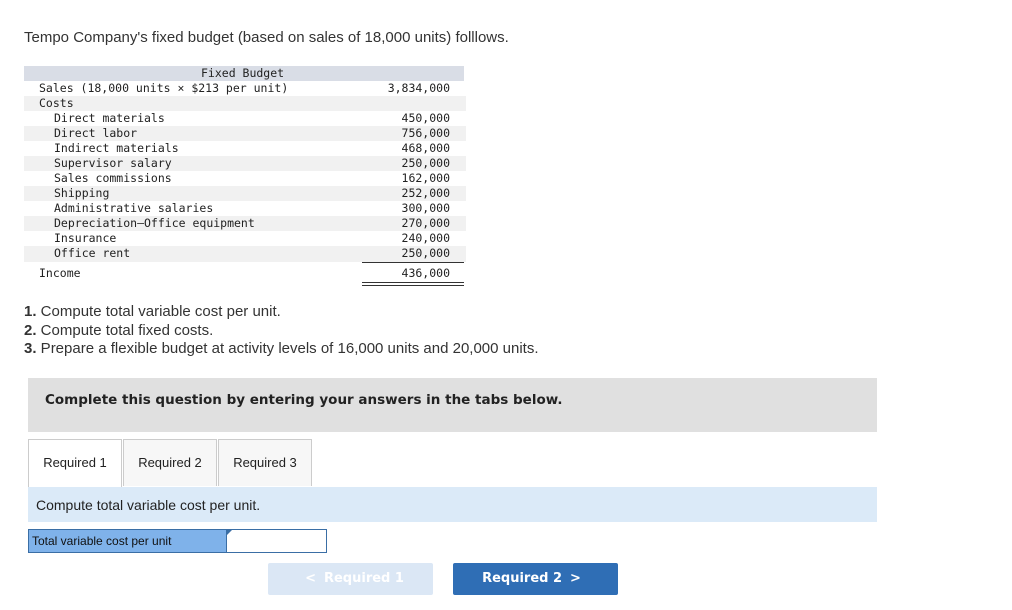 The width and height of the screenshot is (1012, 610). I want to click on cost-label: Sales commissions, so click(113, 178).